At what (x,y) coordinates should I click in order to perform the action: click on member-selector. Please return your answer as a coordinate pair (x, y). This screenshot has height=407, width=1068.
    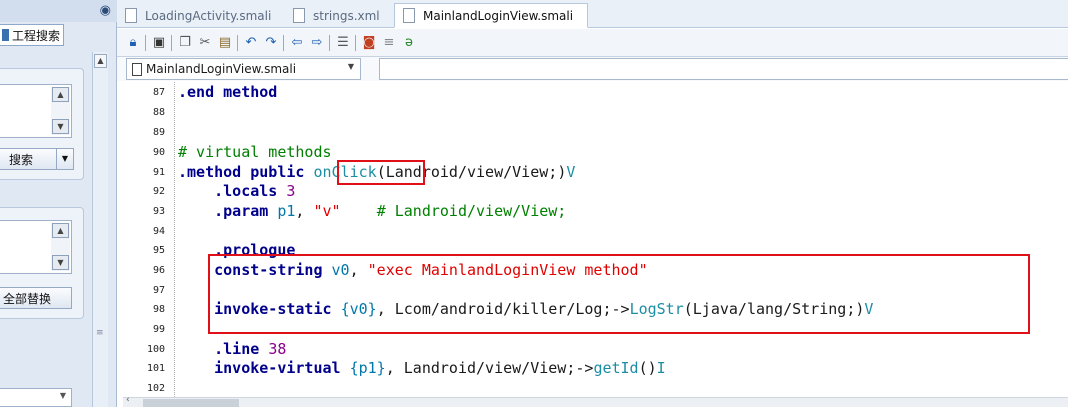
    Looking at the image, I should click on (723, 69).